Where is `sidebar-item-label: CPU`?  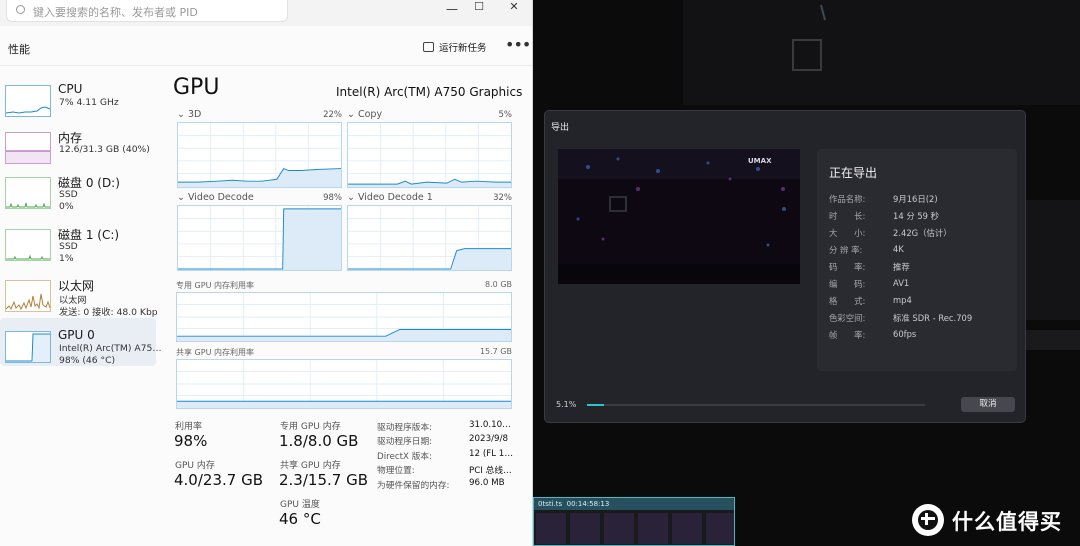 sidebar-item-label: CPU is located at coordinates (70, 89).